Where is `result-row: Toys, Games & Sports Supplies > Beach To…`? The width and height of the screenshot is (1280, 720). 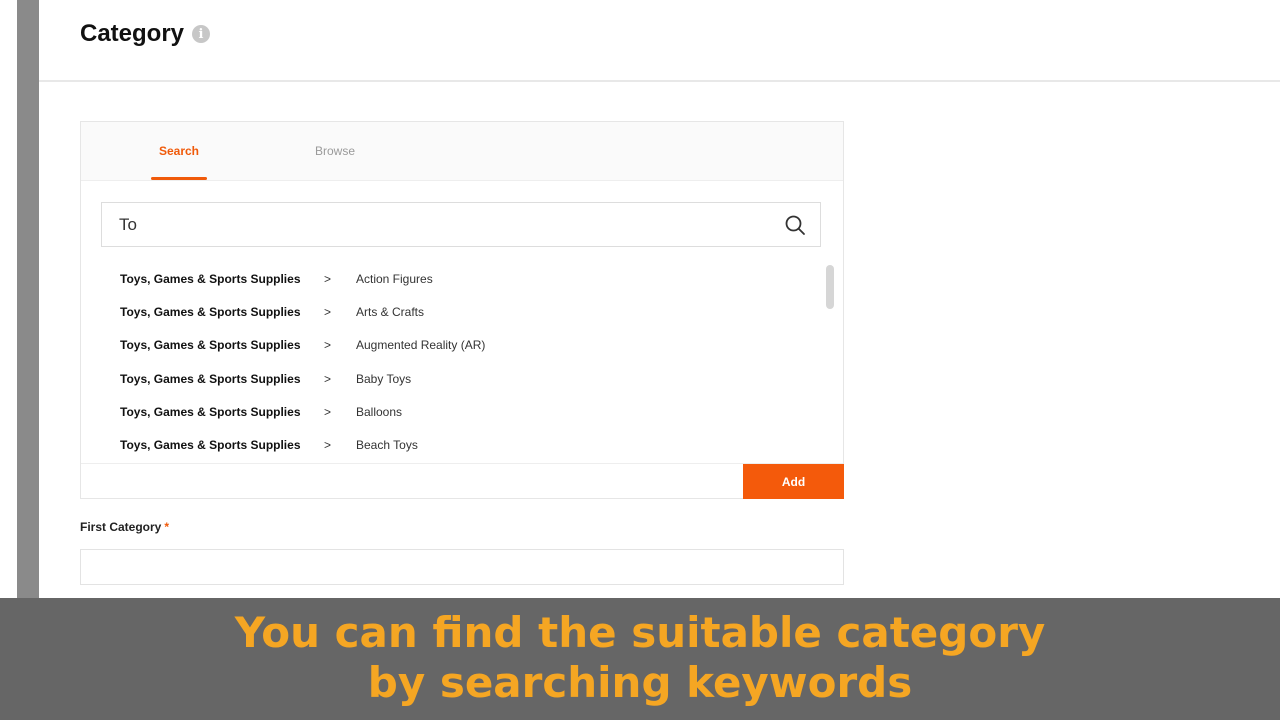
result-row: Toys, Games & Sports Supplies > Beach To… is located at coordinates (451, 444).